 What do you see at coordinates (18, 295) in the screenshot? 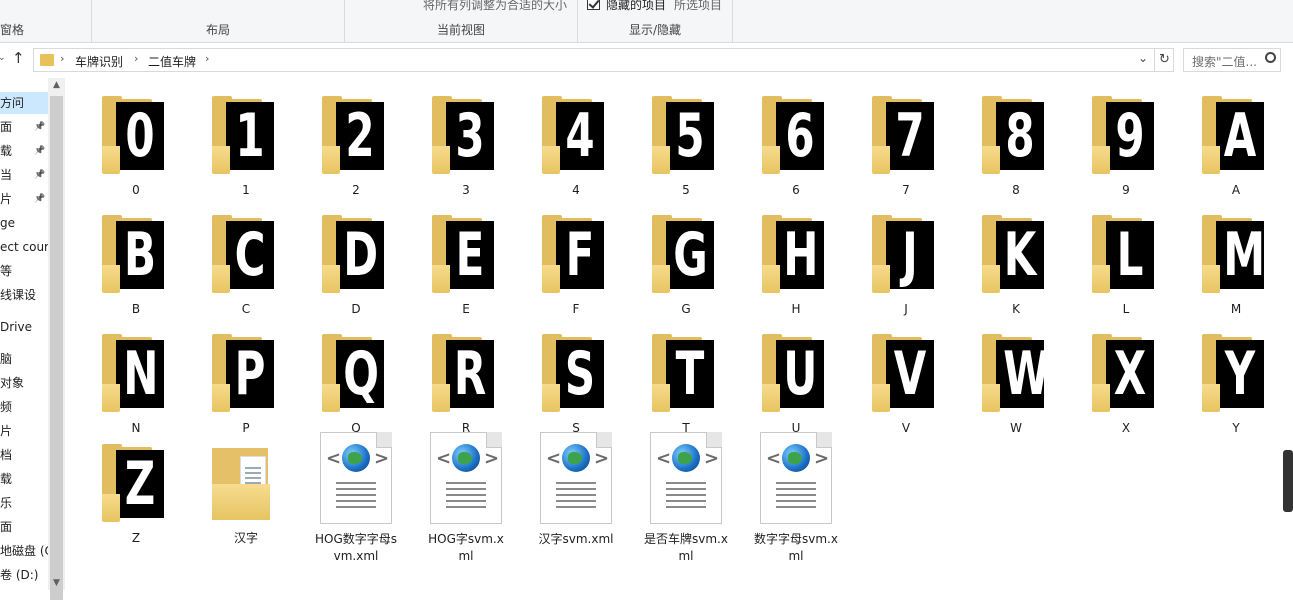
I see `sidebar-item: 线课设` at bounding box center [18, 295].